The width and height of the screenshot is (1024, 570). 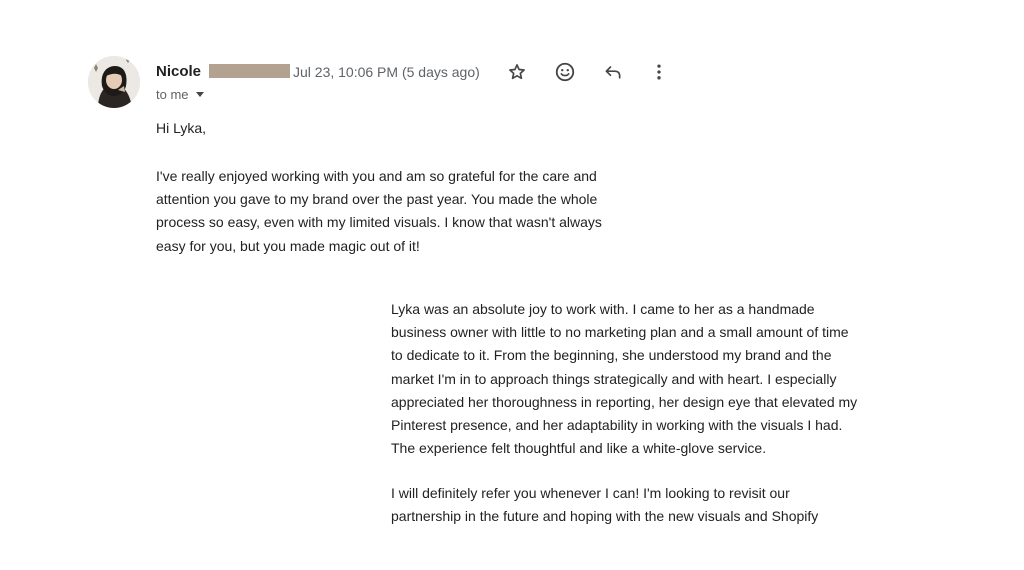 I want to click on recipient-details-toggle: to me, so click(x=180, y=94).